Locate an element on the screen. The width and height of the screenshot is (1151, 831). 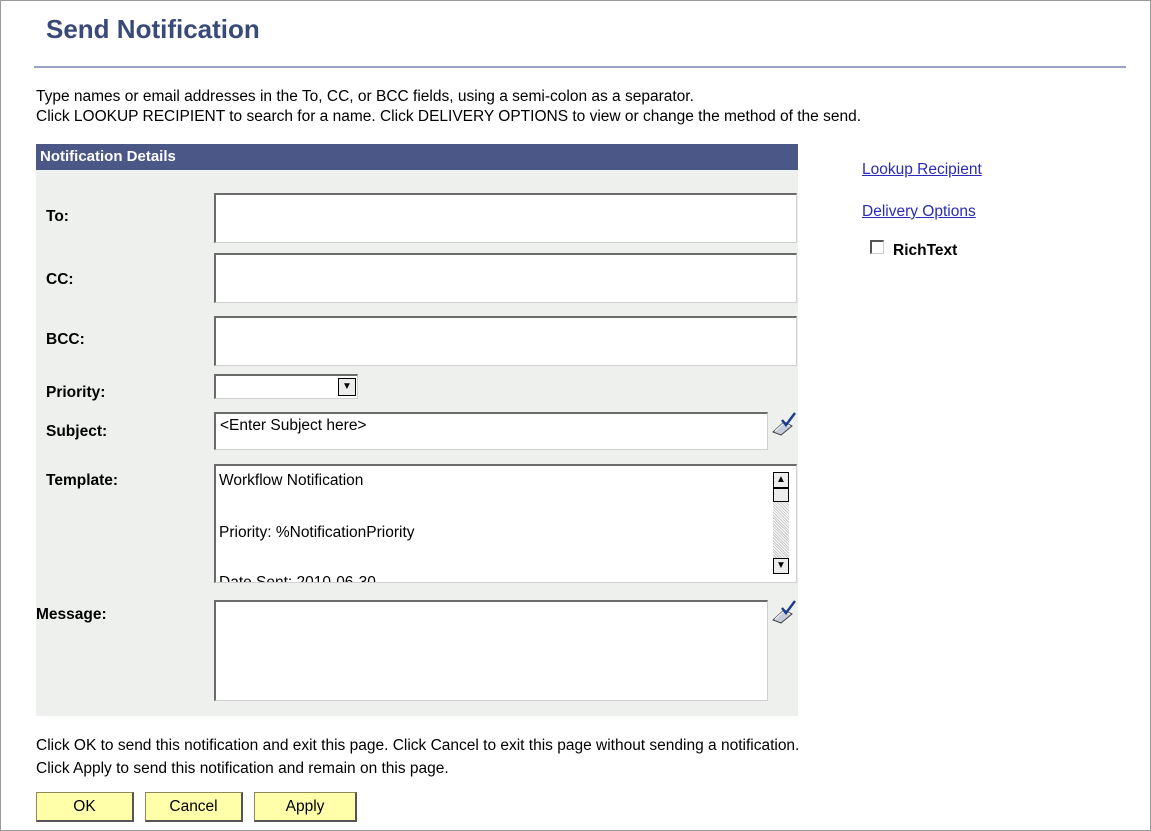
delivery-options-link: Delivery Options is located at coordinates (919, 212).